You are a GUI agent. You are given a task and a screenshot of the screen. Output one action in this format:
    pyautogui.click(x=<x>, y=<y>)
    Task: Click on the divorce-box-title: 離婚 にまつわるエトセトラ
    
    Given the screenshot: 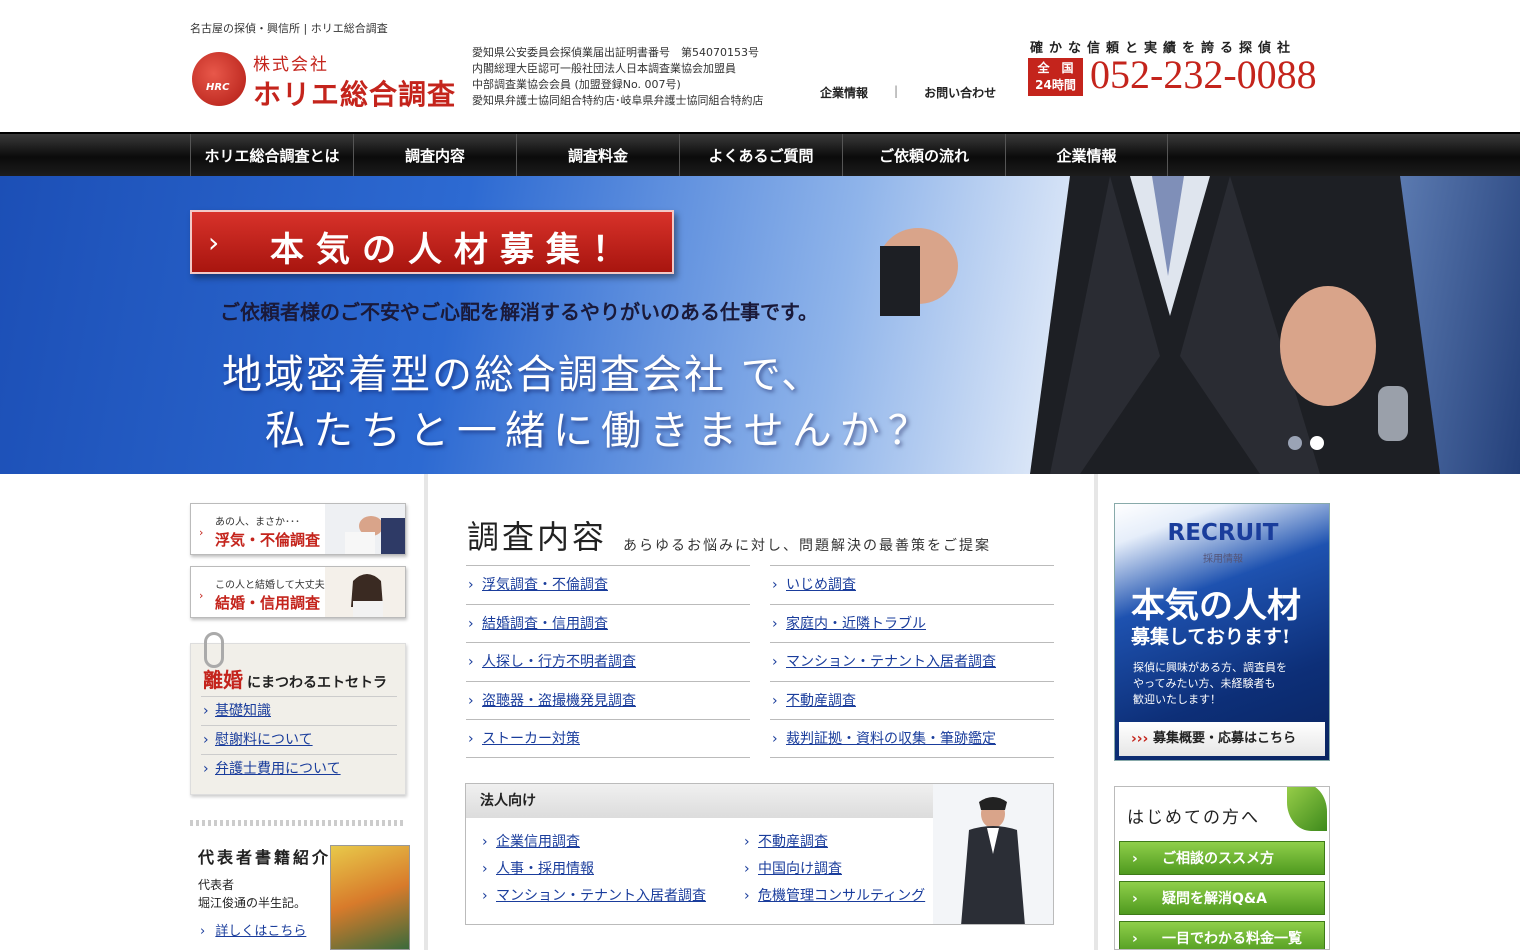 What is the action you would take?
    pyautogui.click(x=295, y=680)
    